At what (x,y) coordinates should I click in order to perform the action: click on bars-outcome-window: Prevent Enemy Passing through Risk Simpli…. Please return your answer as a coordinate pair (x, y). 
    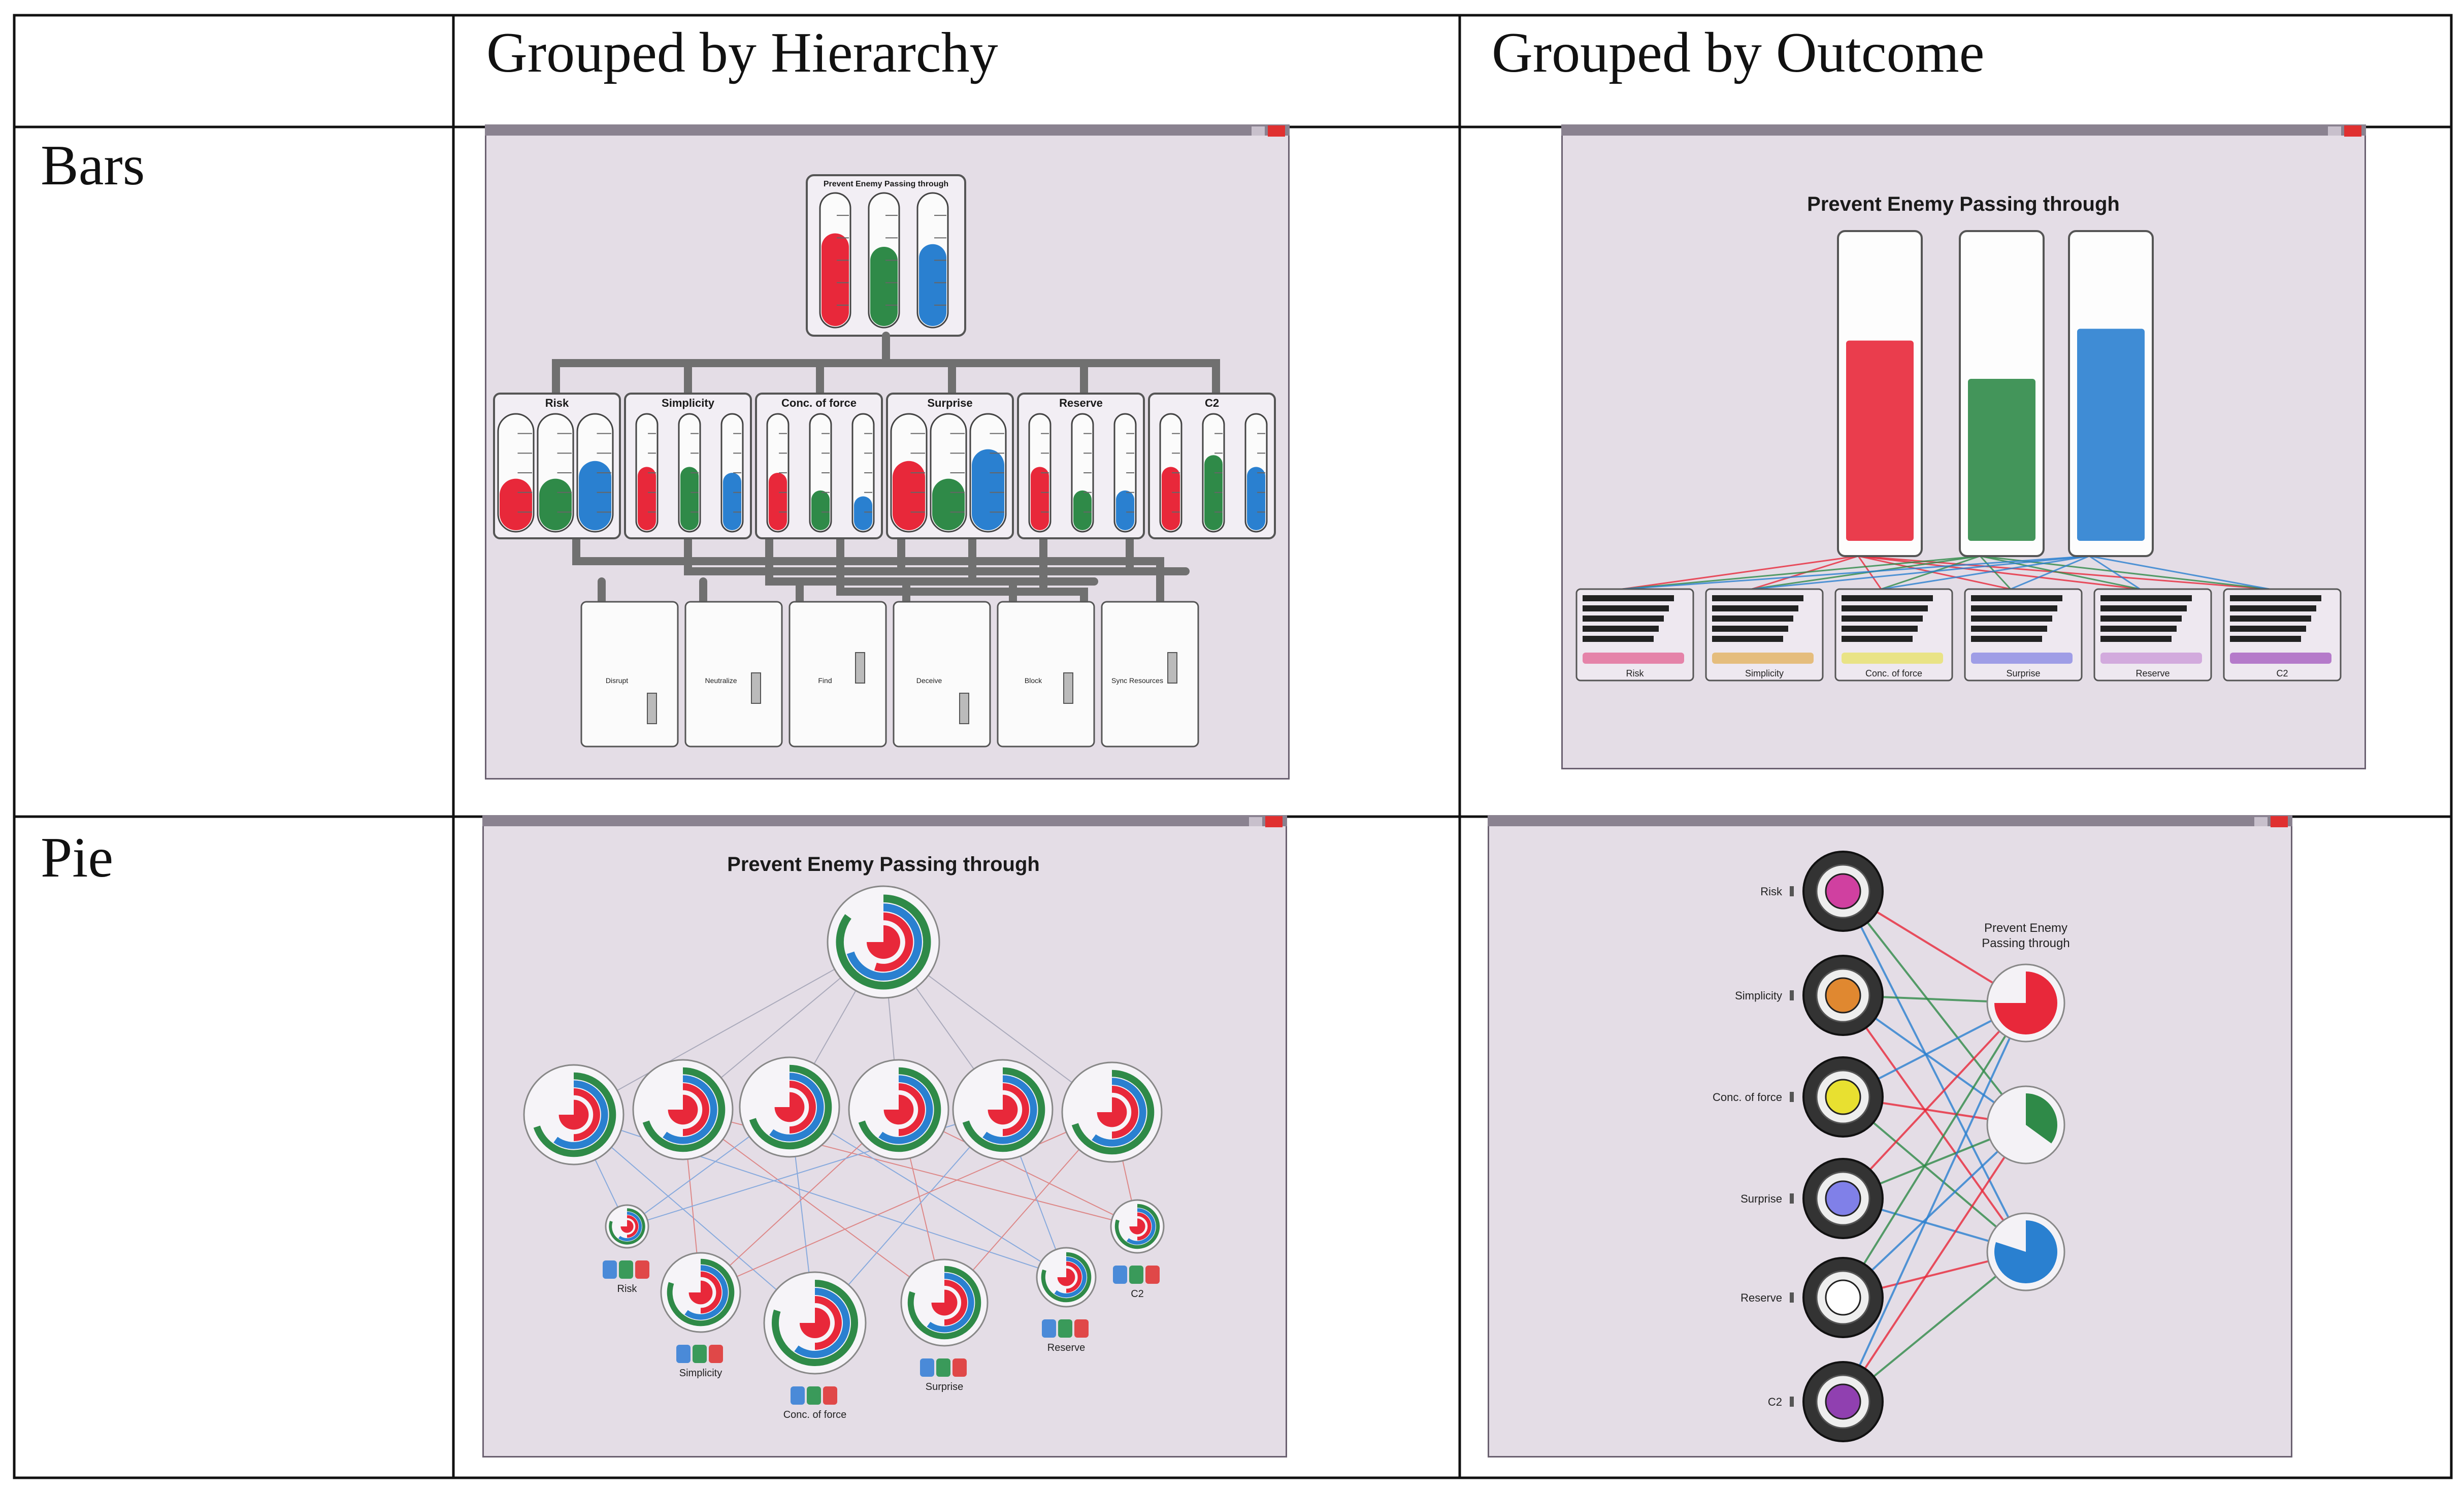
    Looking at the image, I should click on (1963, 446).